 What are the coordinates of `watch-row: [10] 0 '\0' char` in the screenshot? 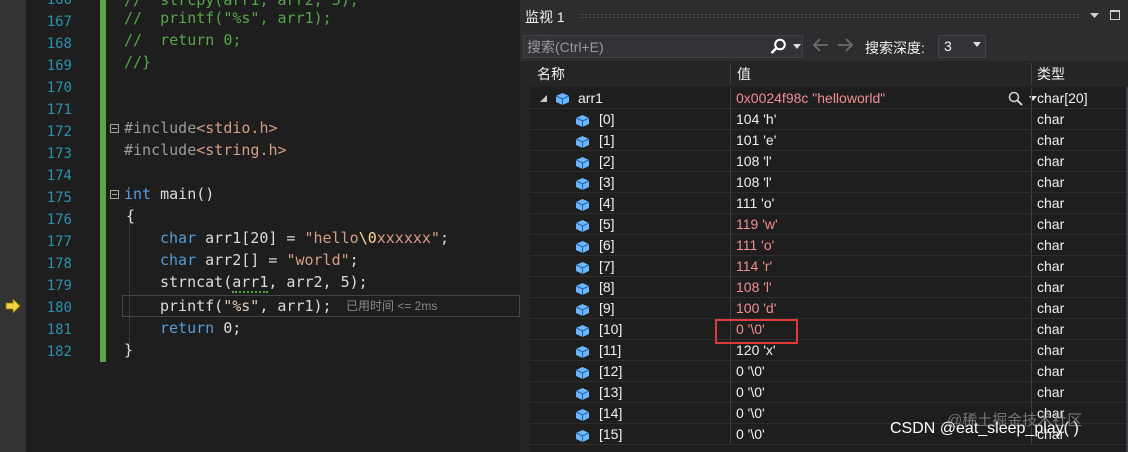 It's located at (829, 329).